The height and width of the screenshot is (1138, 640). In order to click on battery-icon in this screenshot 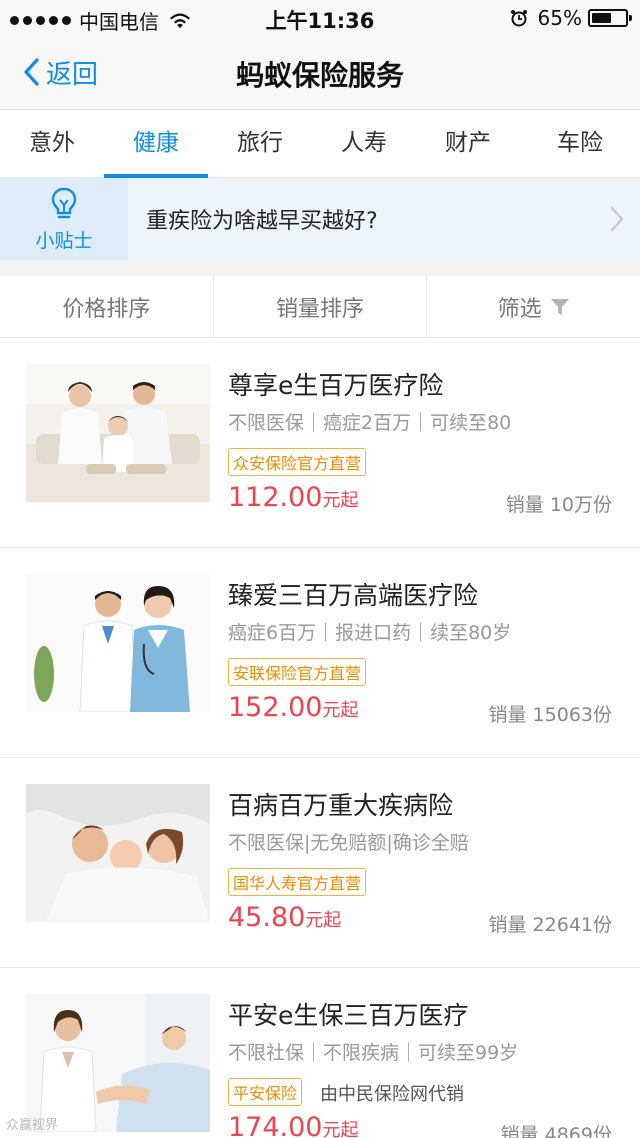, I will do `click(610, 18)`.